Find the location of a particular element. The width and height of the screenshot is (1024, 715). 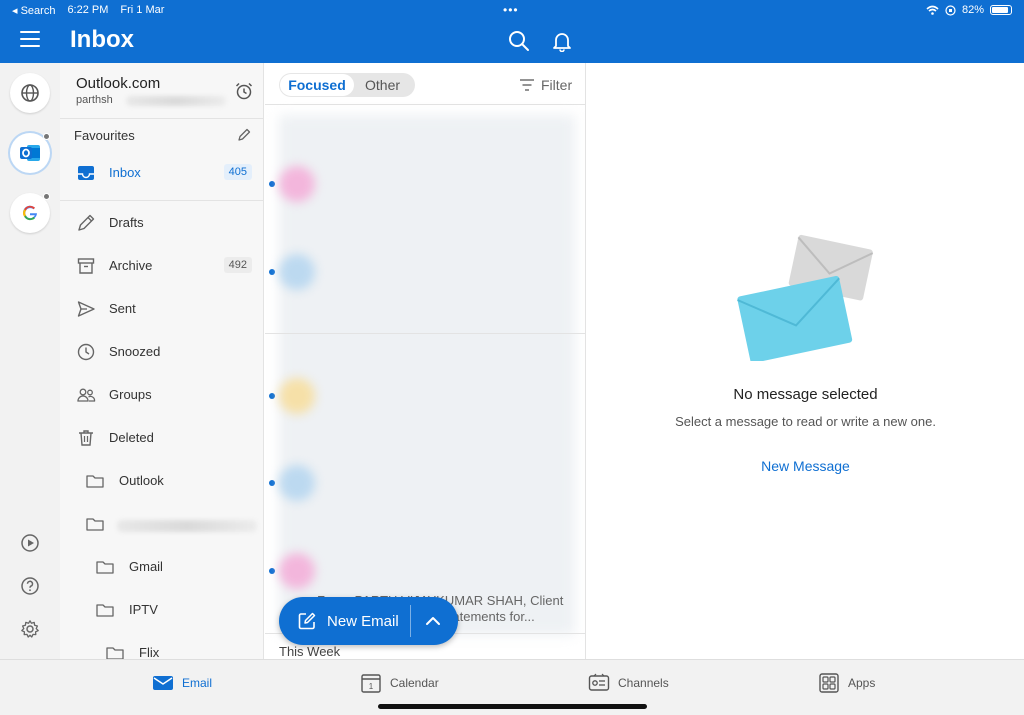

compose-icon is located at coordinates (307, 621).